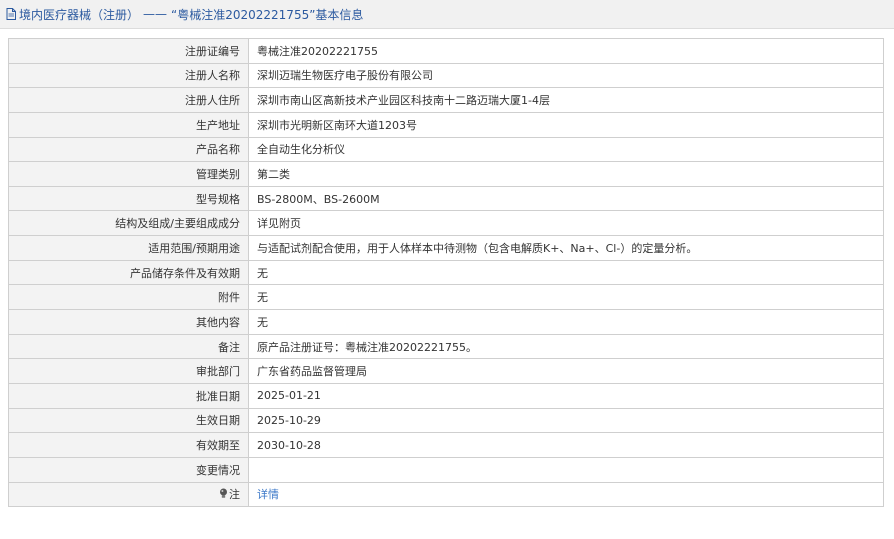  I want to click on table-row: 批准日期 2025-01-21, so click(446, 395).